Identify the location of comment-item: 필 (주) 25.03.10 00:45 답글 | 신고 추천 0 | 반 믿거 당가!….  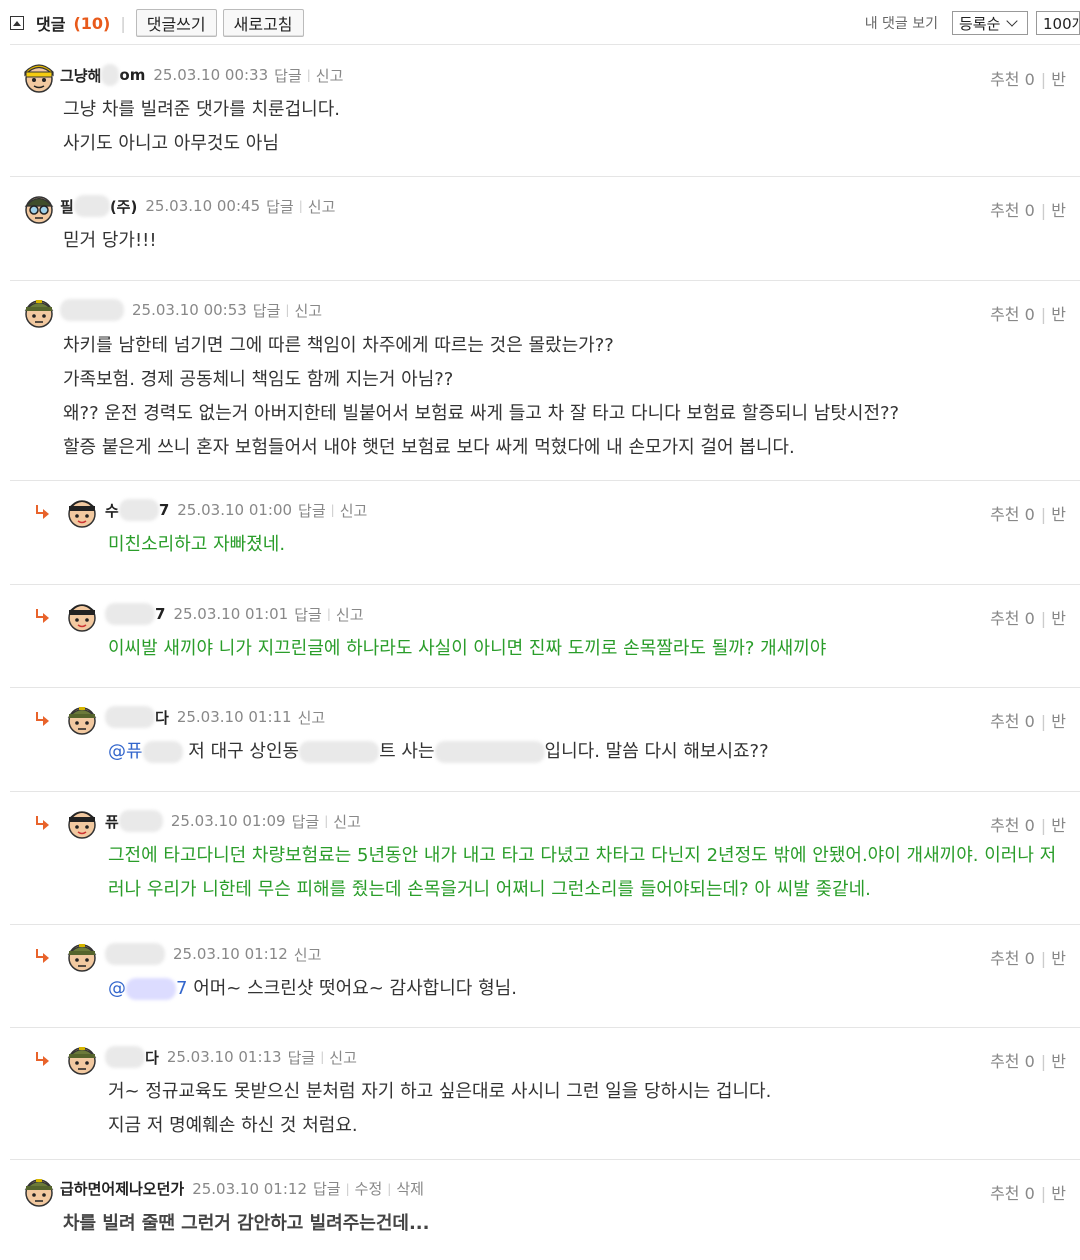
(545, 229).